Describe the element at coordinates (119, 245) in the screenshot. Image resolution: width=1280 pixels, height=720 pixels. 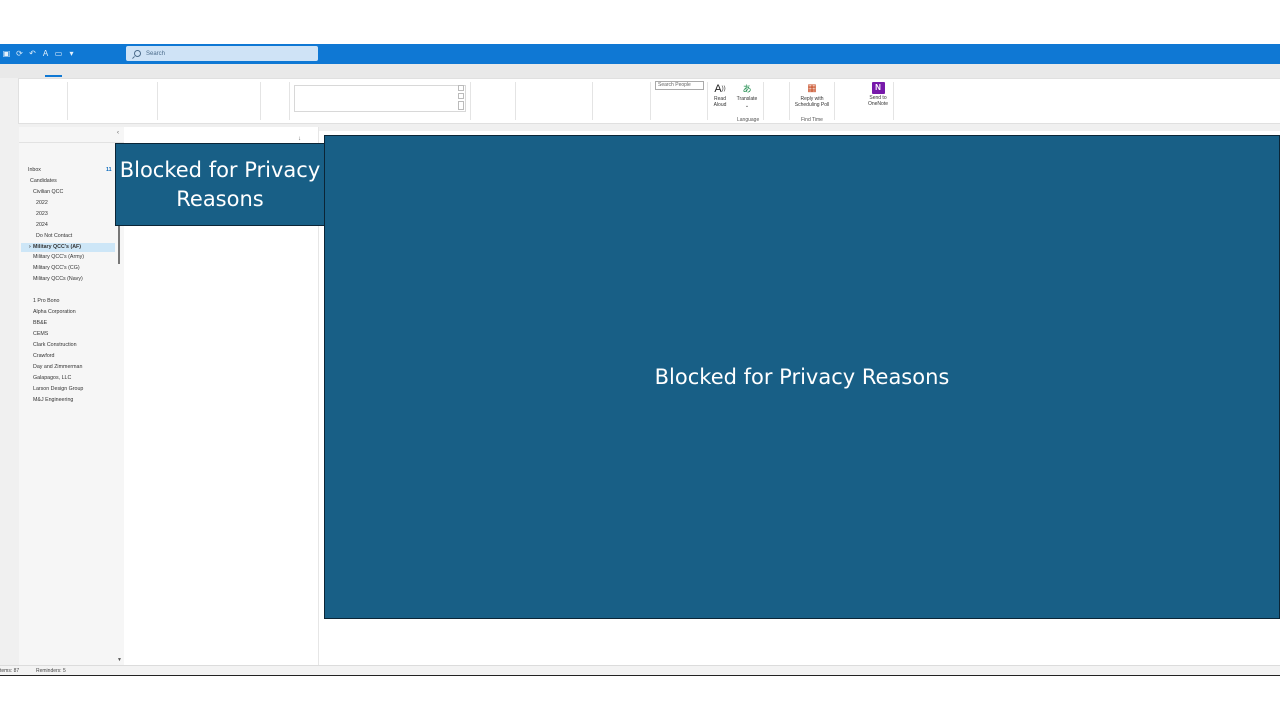
I see `folder-pane-scrollbar` at that location.